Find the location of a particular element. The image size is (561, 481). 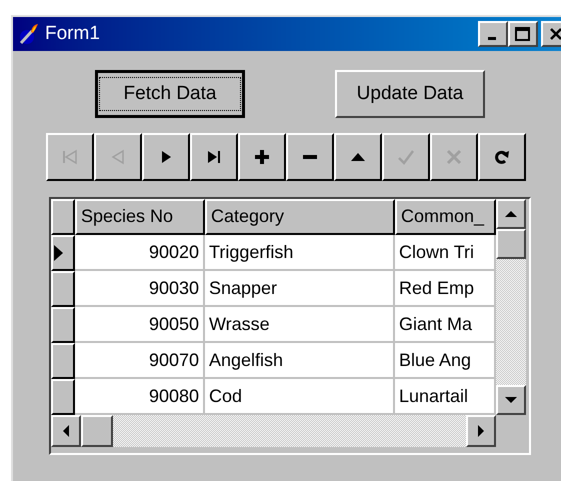

torch-icon is located at coordinates (29, 34).